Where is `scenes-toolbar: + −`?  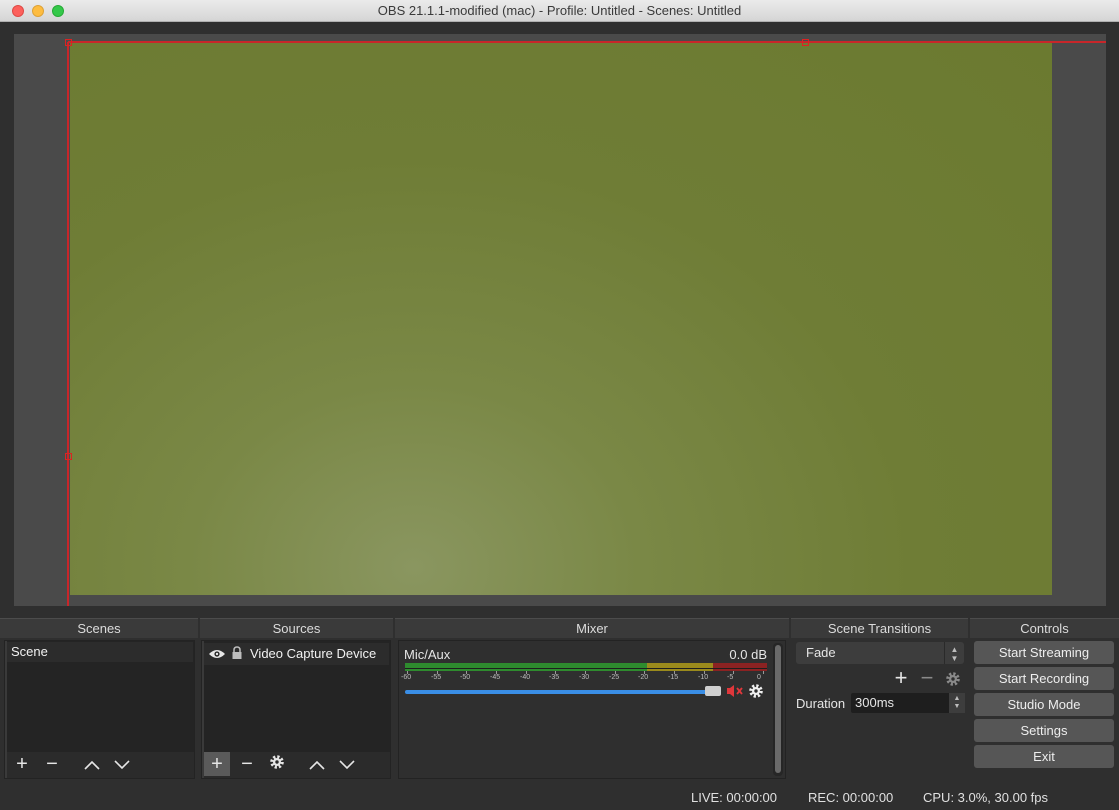 scenes-toolbar: + − is located at coordinates (100, 765).